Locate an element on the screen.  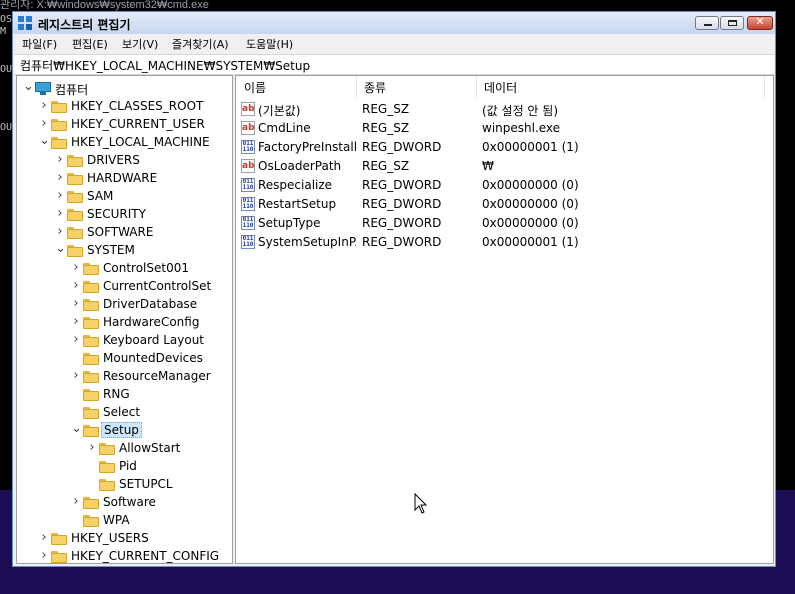
column-name-header: 이름 is located at coordinates (255, 87).